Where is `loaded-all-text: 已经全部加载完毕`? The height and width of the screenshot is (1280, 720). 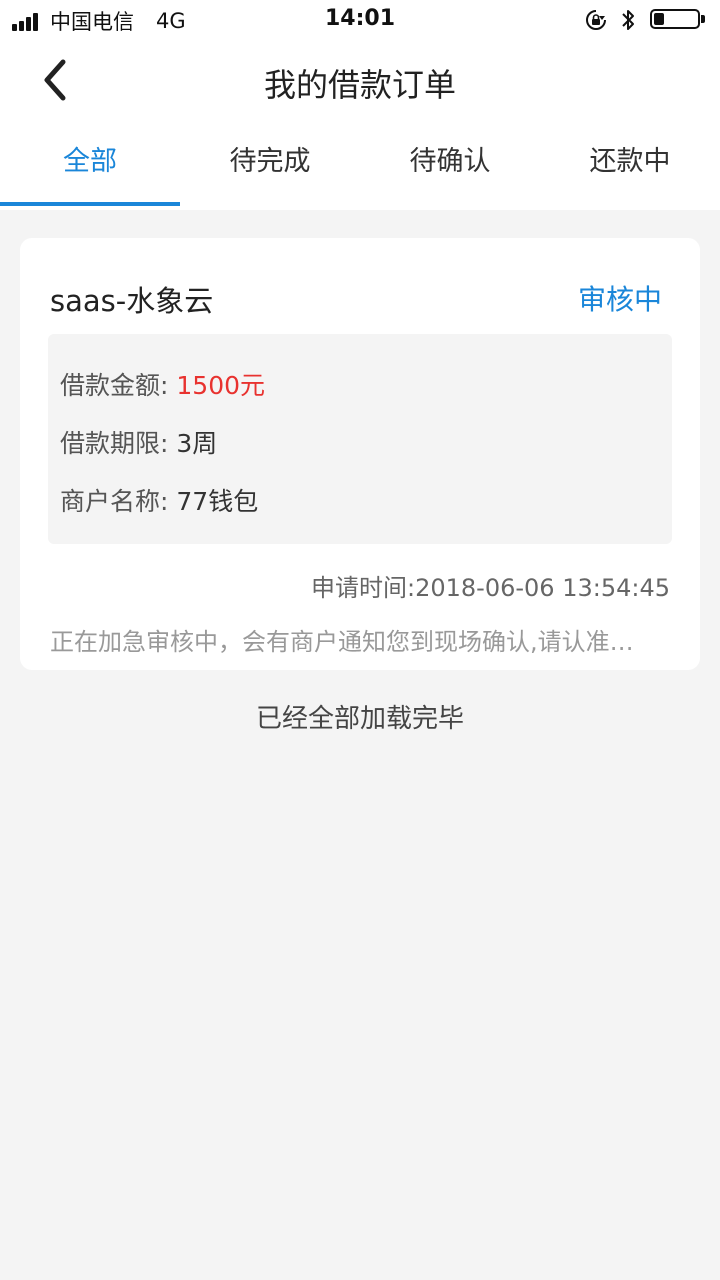
loaded-all-text: 已经全部加载完毕 is located at coordinates (359, 719).